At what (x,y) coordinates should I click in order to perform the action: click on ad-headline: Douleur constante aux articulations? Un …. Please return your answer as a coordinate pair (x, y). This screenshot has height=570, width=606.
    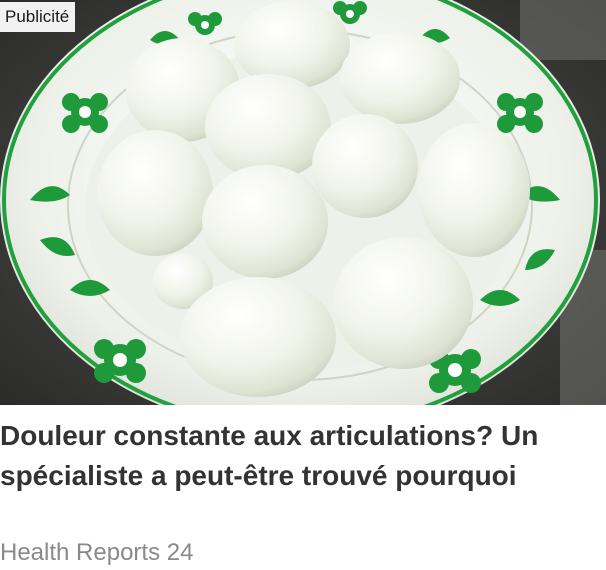
    Looking at the image, I should click on (300, 456).